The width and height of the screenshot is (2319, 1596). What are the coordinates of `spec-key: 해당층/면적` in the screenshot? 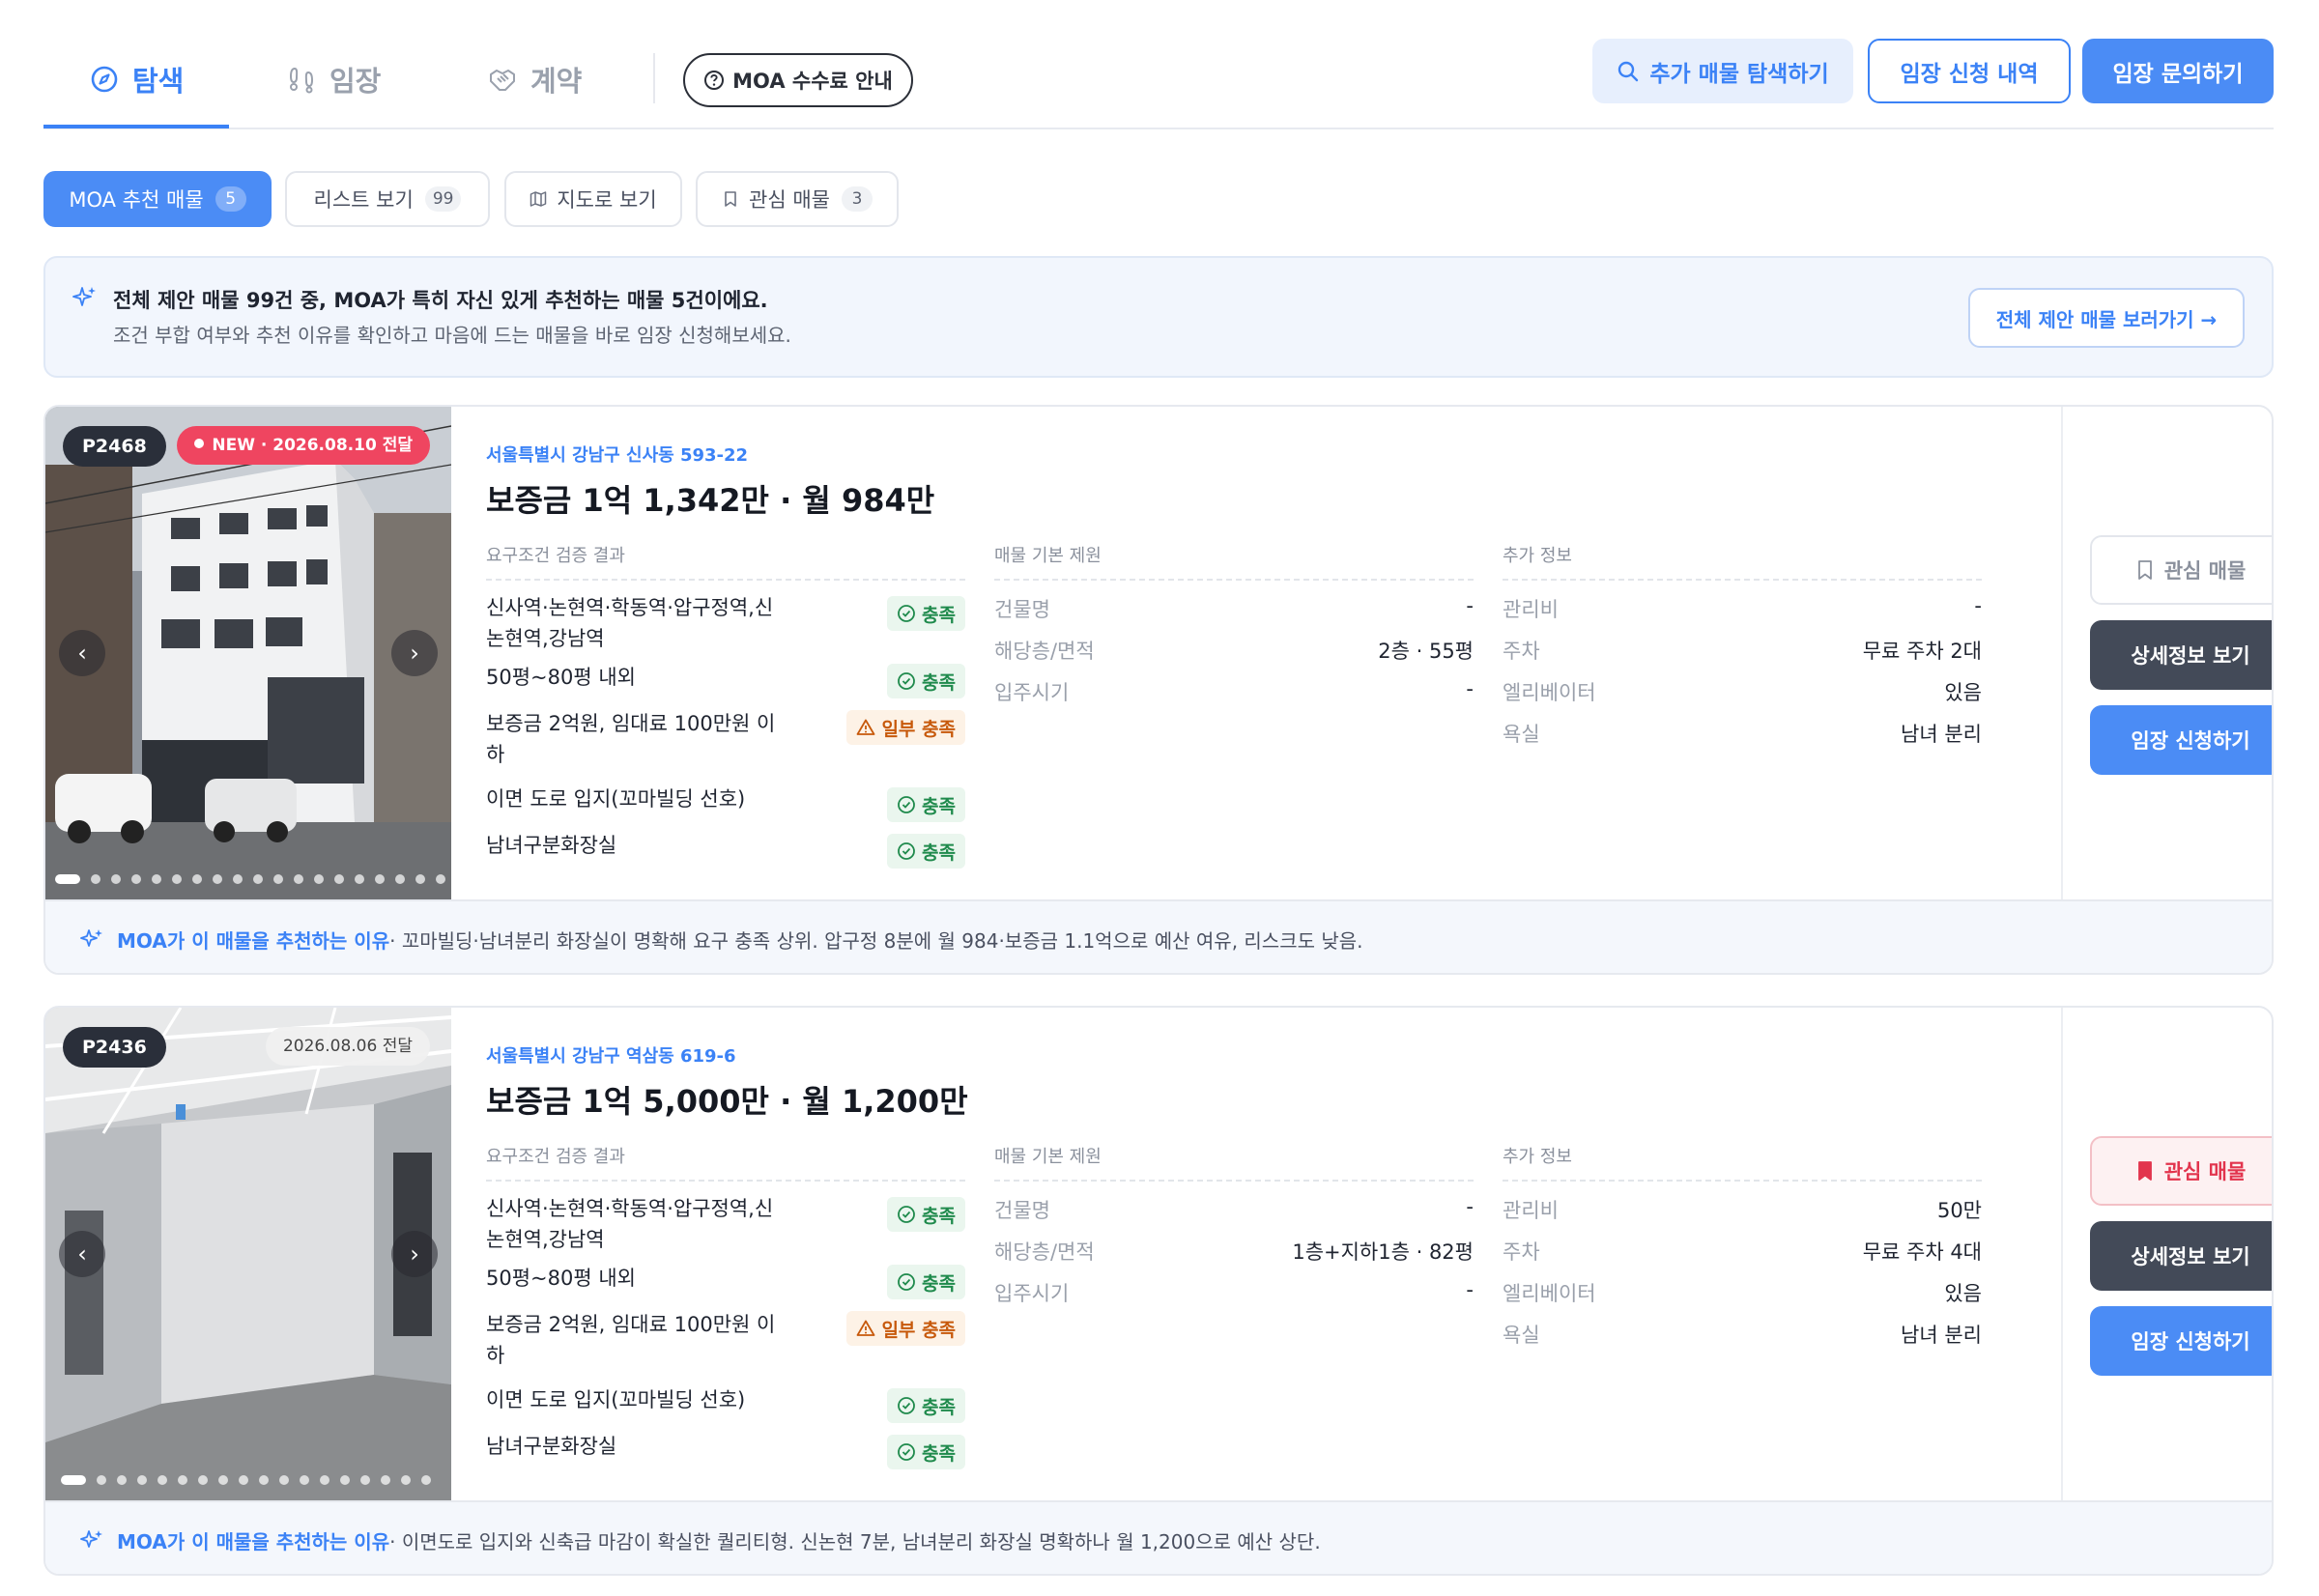 It's located at (1044, 652).